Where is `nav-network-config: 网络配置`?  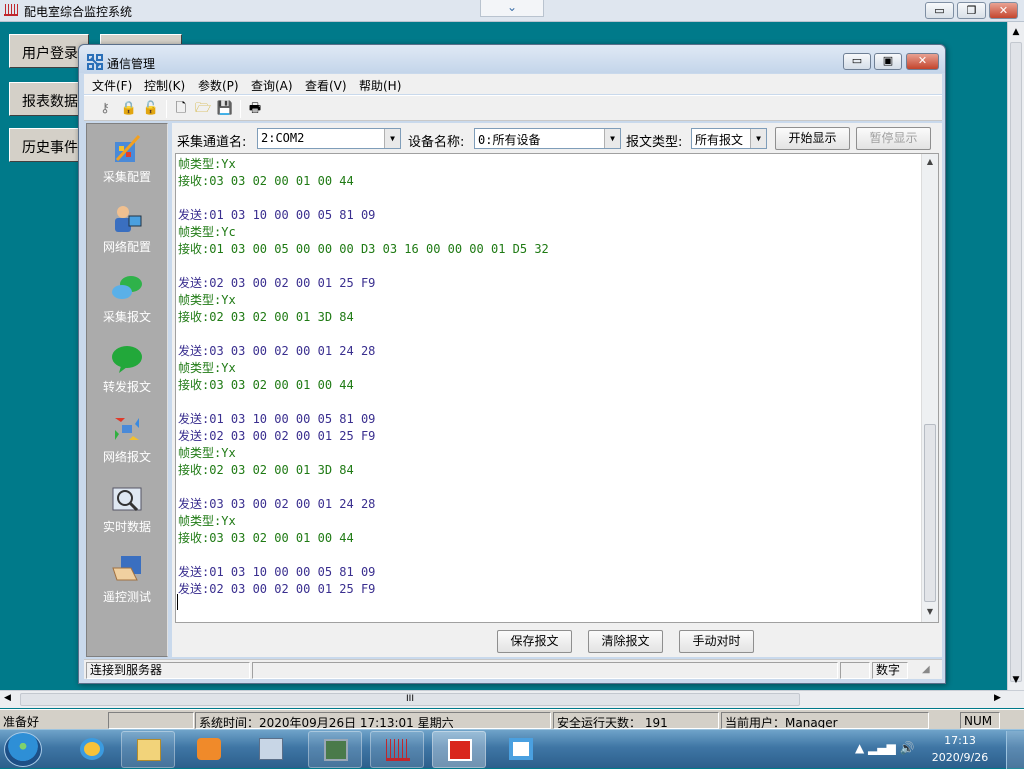 nav-network-config: 网络配置 is located at coordinates (127, 233).